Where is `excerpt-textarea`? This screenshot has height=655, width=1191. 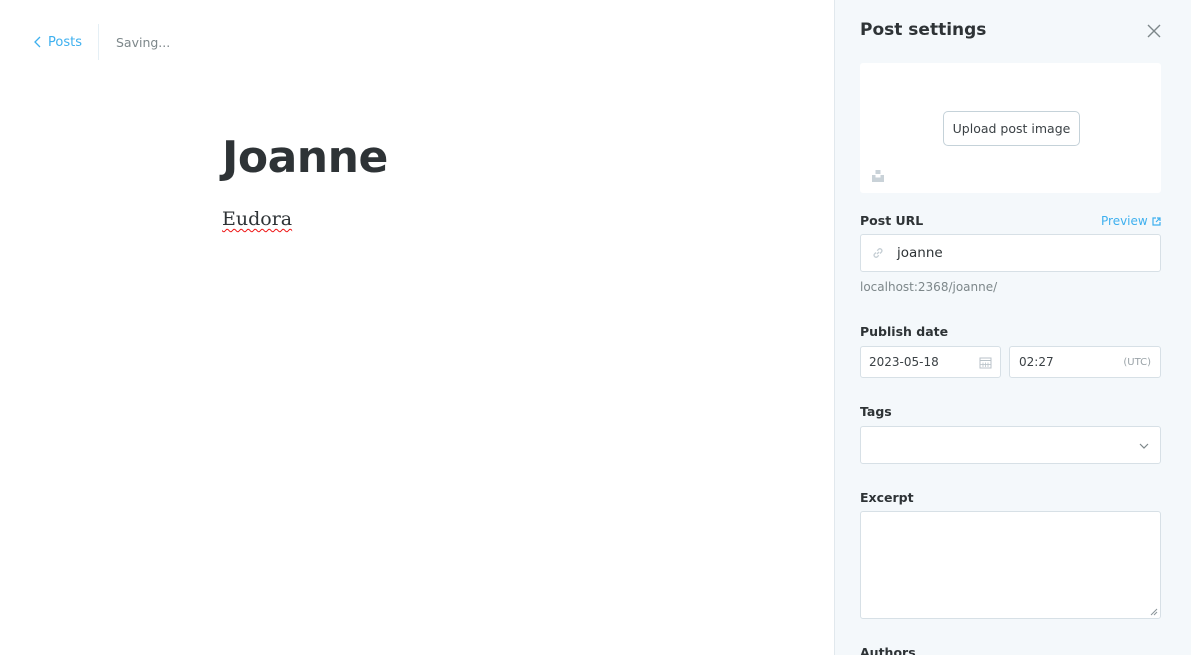
excerpt-textarea is located at coordinates (1010, 565).